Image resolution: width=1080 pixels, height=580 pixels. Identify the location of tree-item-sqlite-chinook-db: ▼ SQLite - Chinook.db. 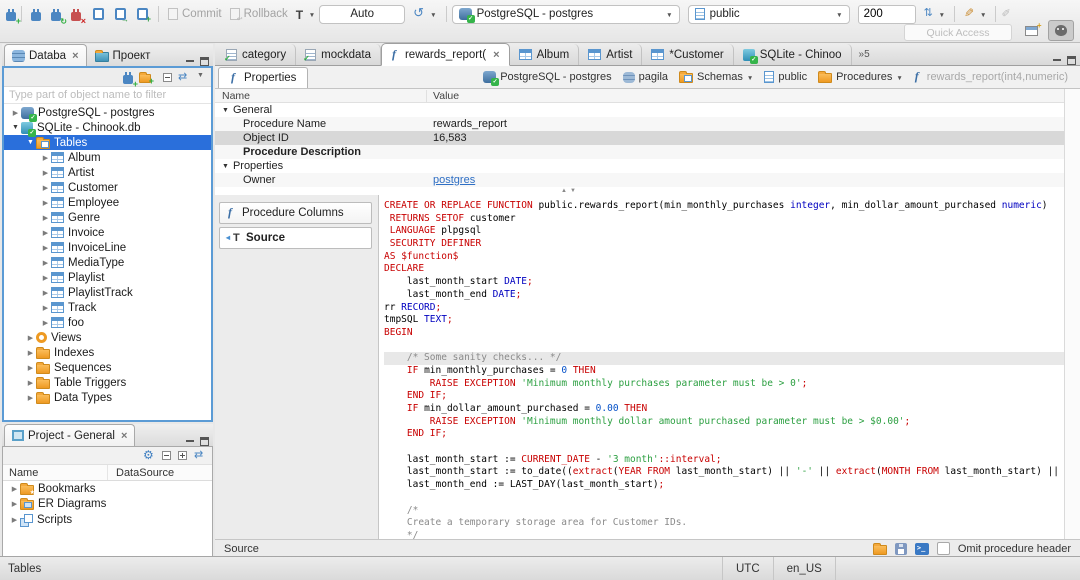
(107, 128).